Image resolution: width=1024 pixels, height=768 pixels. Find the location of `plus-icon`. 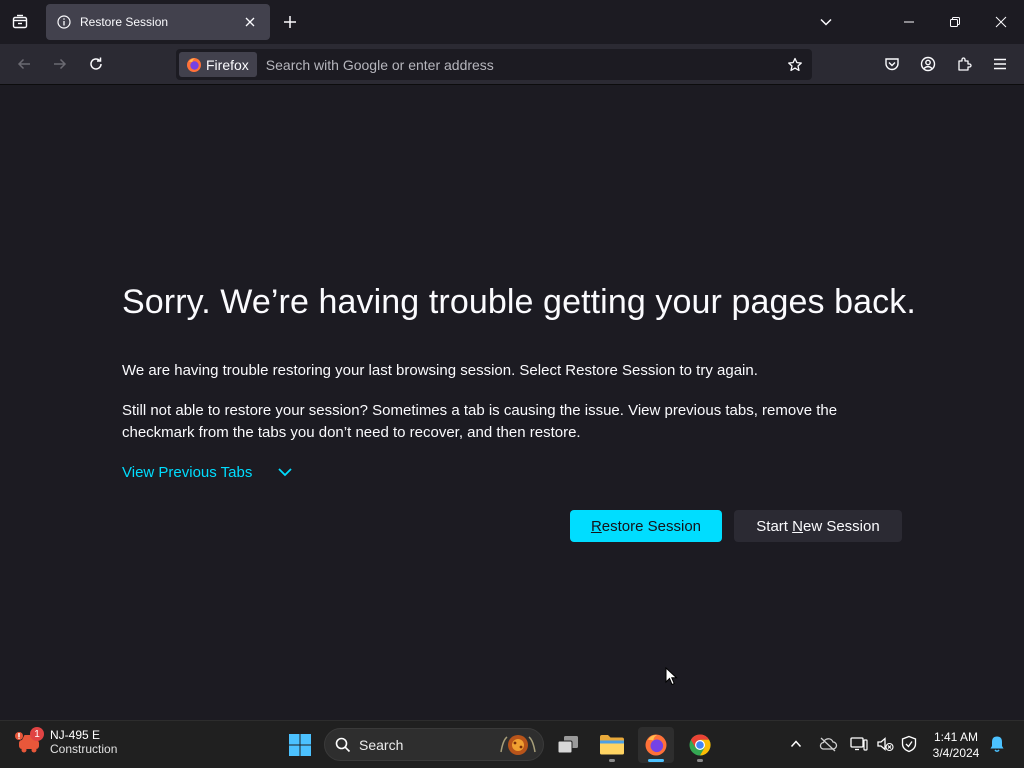

plus-icon is located at coordinates (290, 22).